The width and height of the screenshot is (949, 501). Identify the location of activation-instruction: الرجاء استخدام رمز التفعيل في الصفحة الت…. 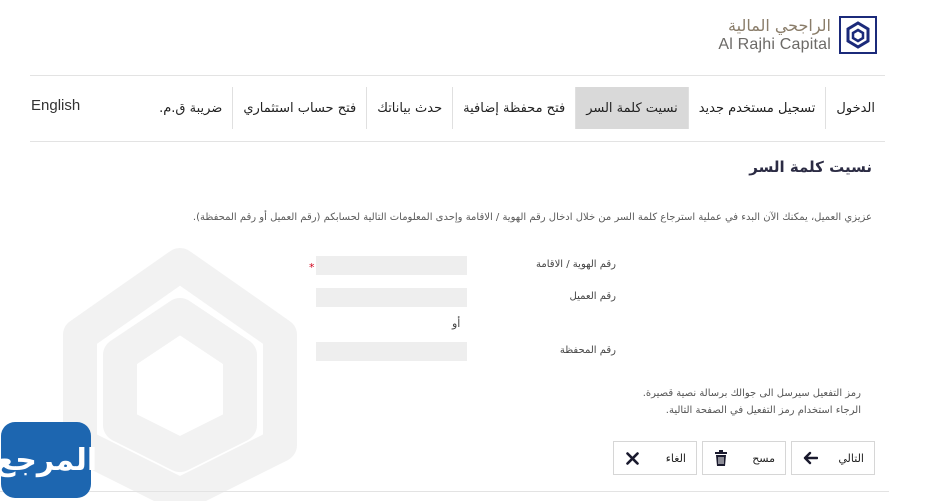
(763, 410).